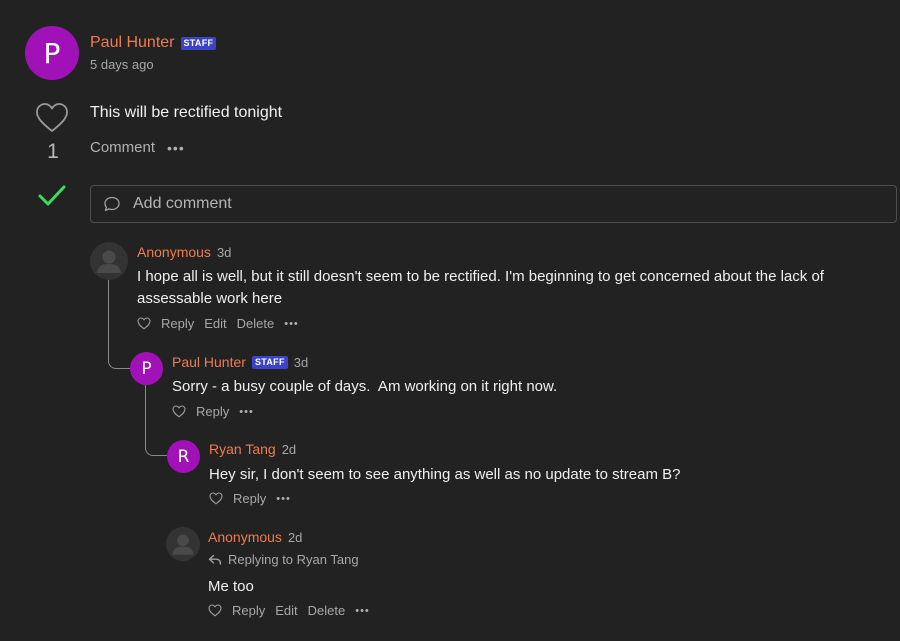  Describe the element at coordinates (122, 64) in the screenshot. I see `post-timestamp: 5 days ago` at that location.